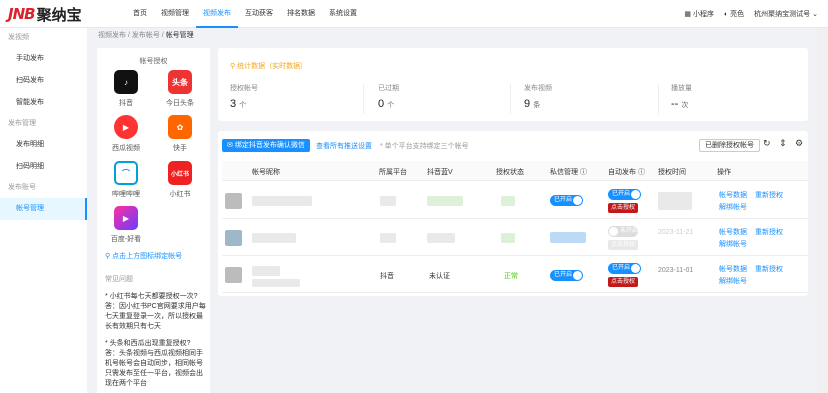 The height and width of the screenshot is (393, 828). I want to click on platform-label: 百度-好看, so click(126, 239).